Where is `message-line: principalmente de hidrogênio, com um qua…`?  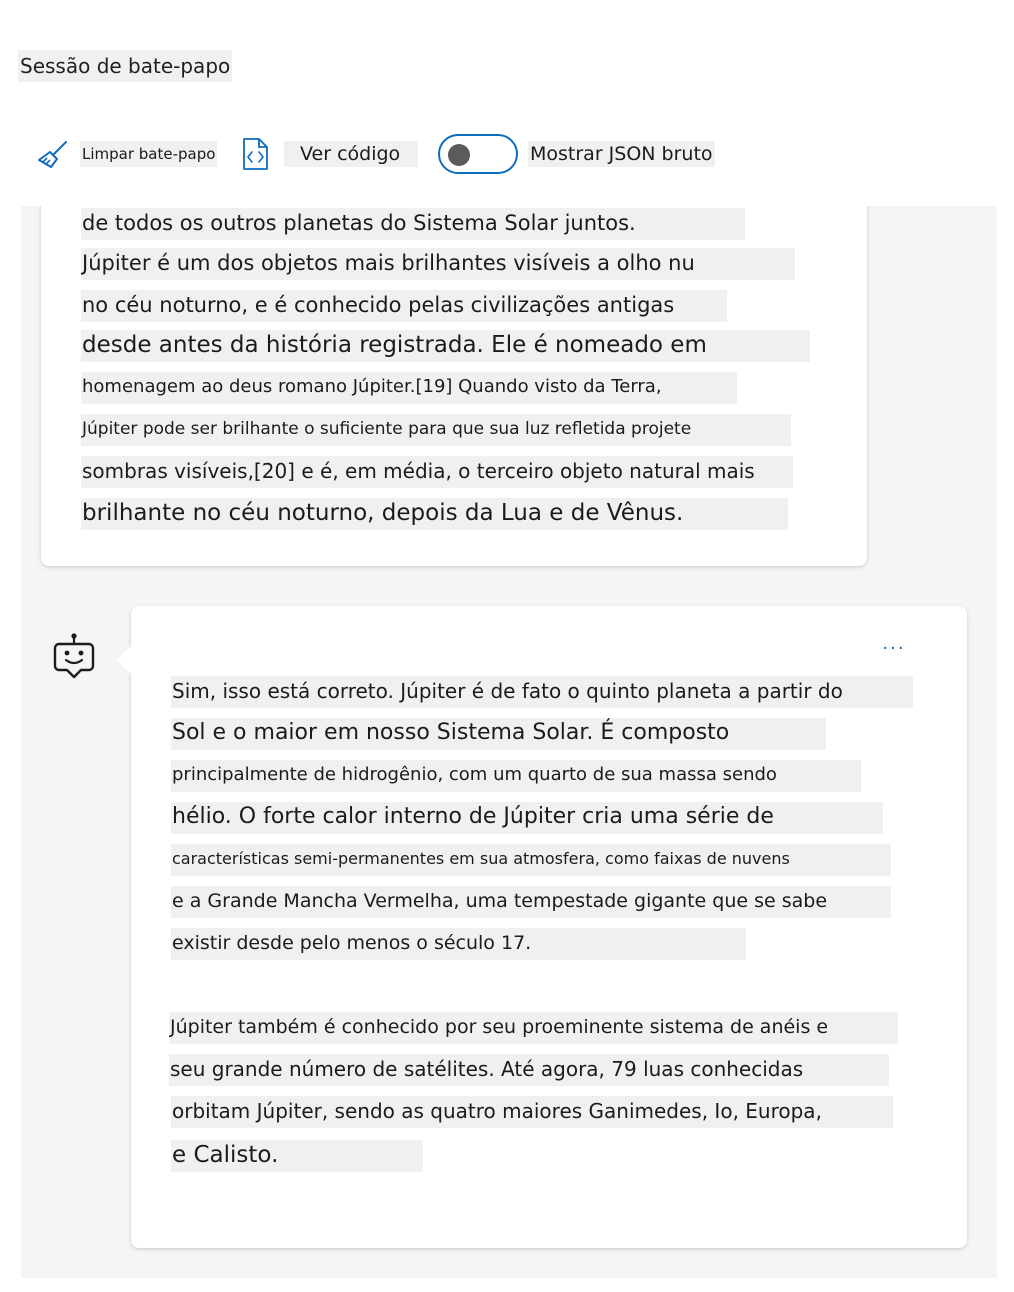
message-line: principalmente de hidrogênio, com um qua… is located at coordinates (516, 776).